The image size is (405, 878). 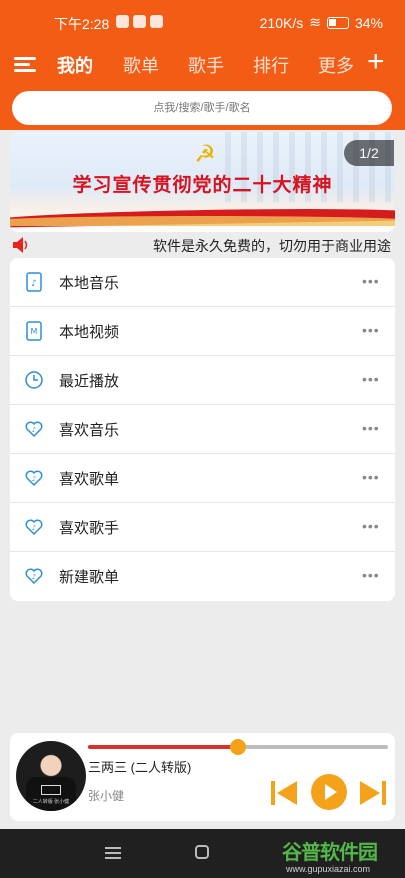 I want to click on song-title: 三两三 (二人转版), so click(x=140, y=767).